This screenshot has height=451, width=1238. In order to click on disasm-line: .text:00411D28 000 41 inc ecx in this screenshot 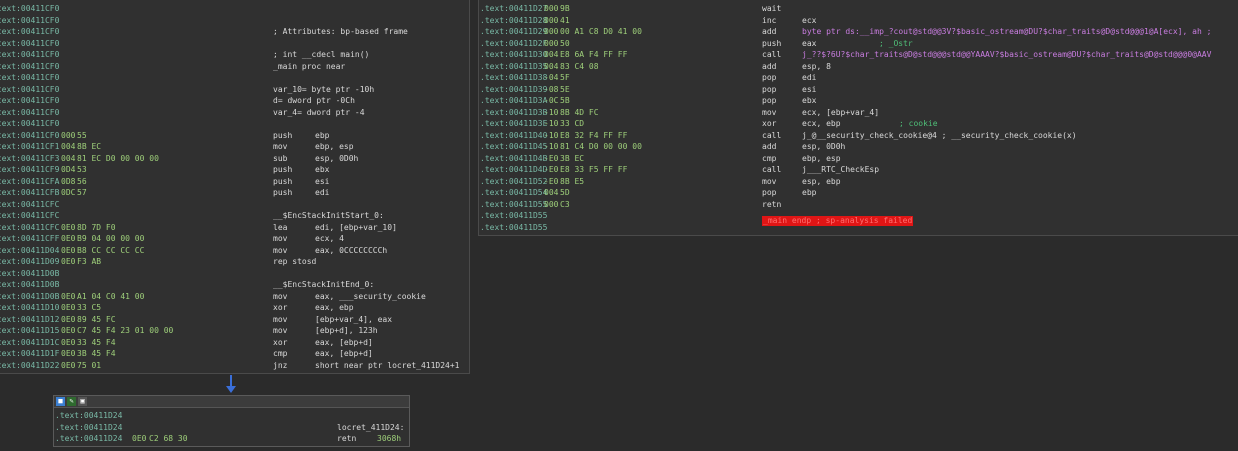, I will do `click(858, 21)`.